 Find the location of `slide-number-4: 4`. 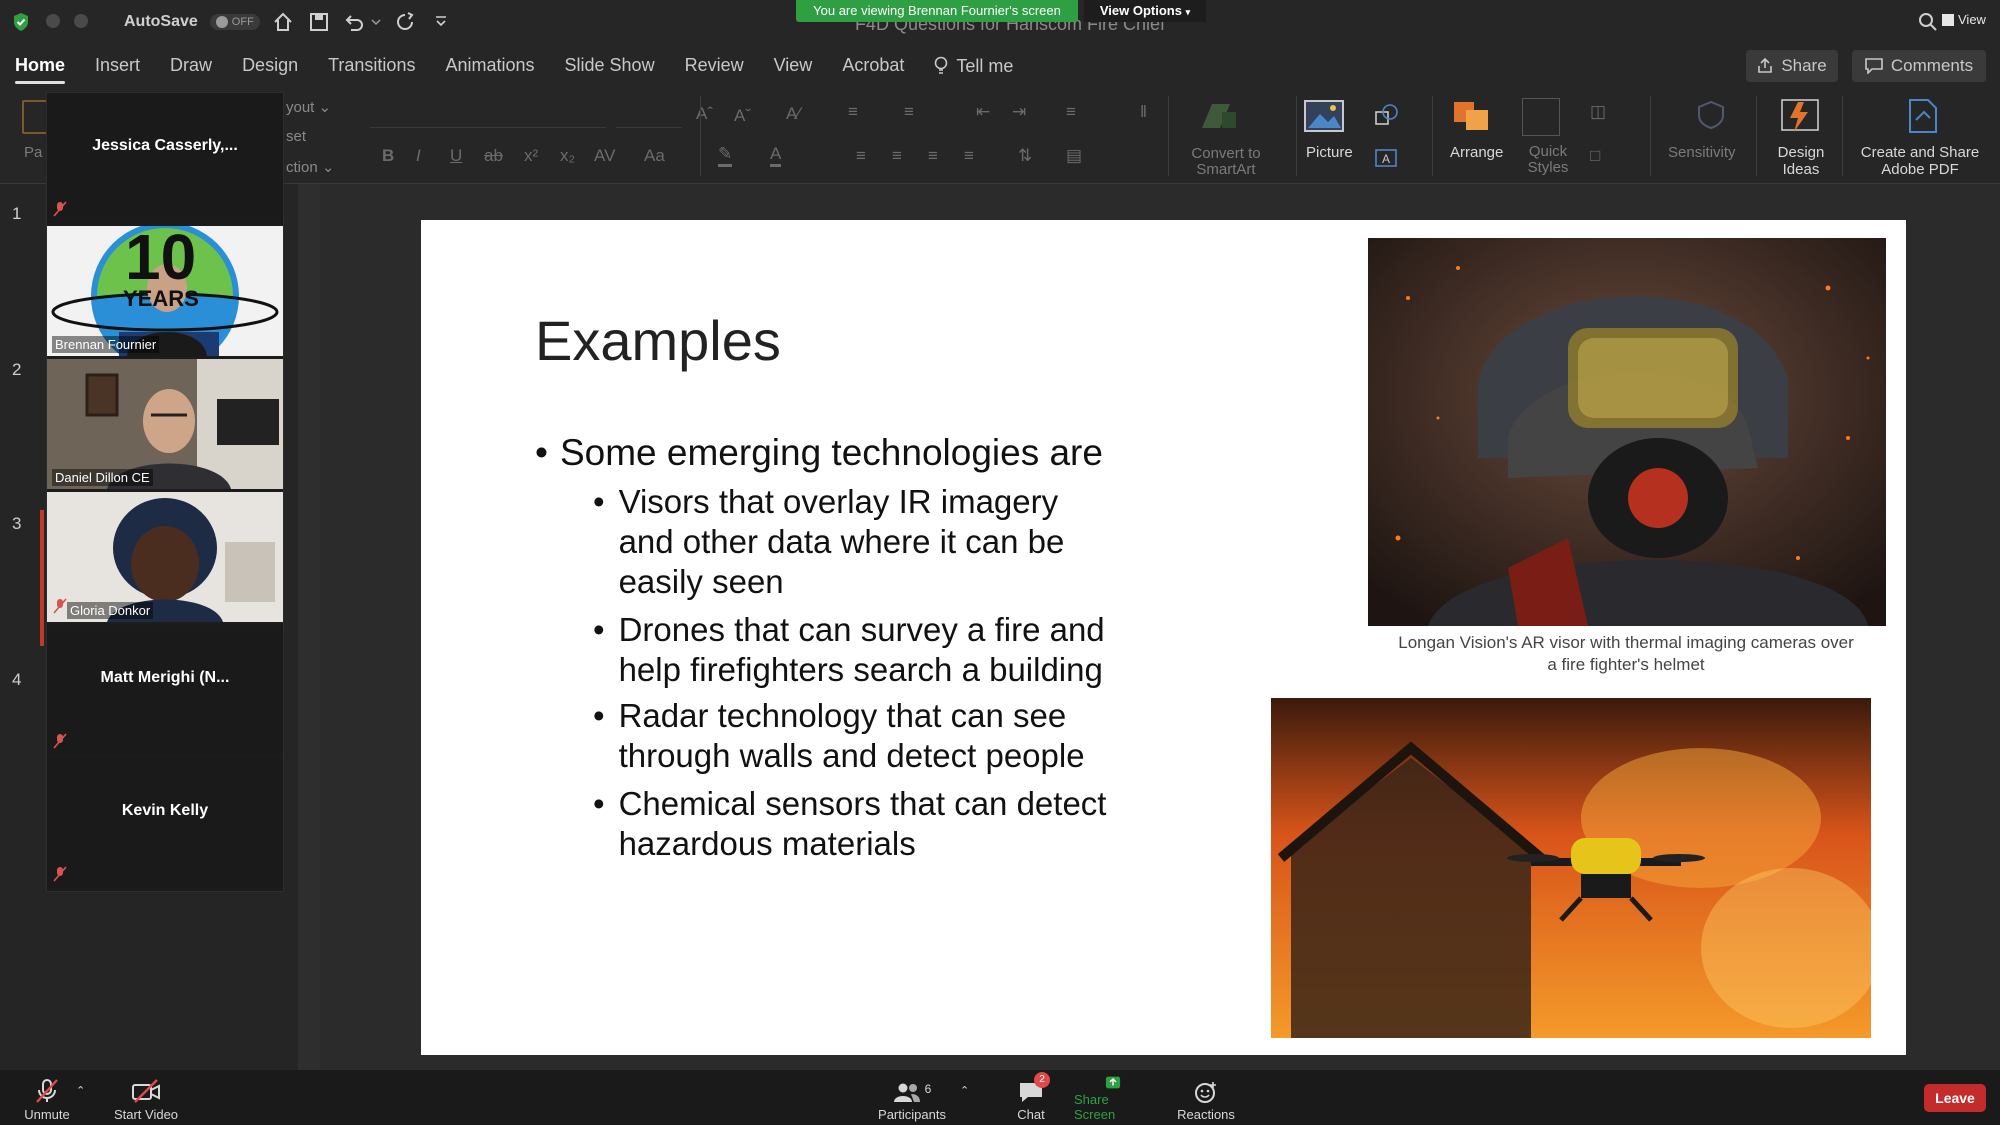

slide-number-4: 4 is located at coordinates (16, 680).